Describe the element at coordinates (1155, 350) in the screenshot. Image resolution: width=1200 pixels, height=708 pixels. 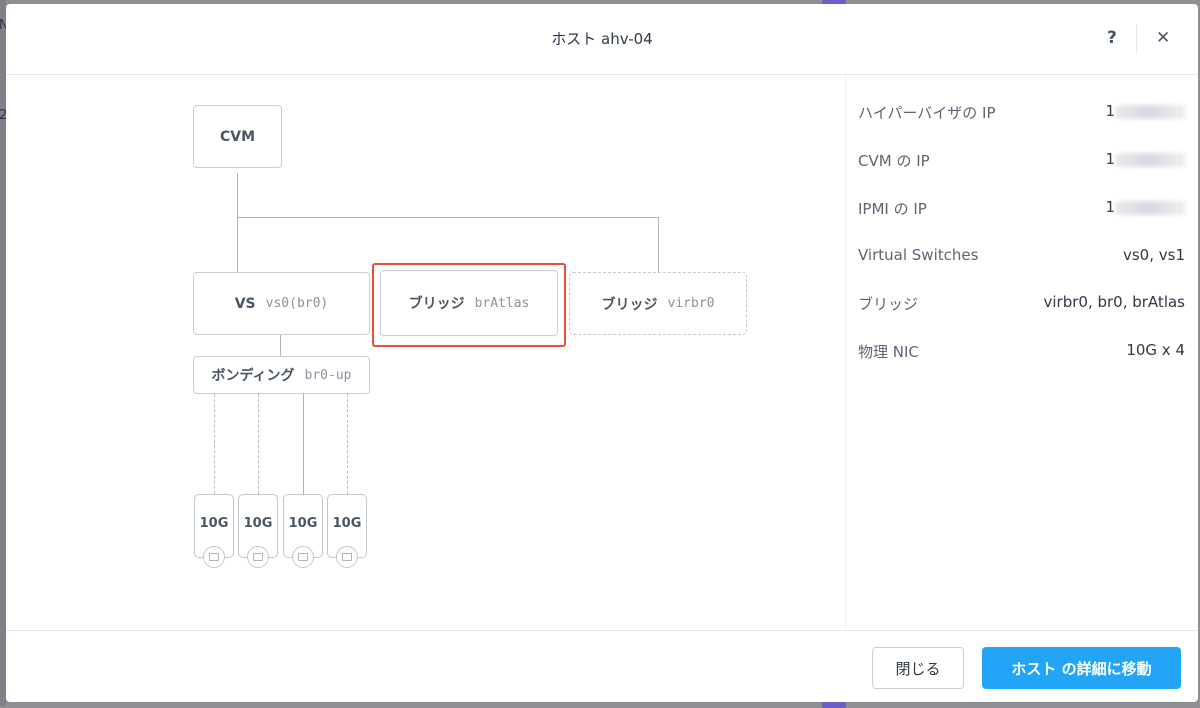
I see `detail-value: 10G x 4` at that location.